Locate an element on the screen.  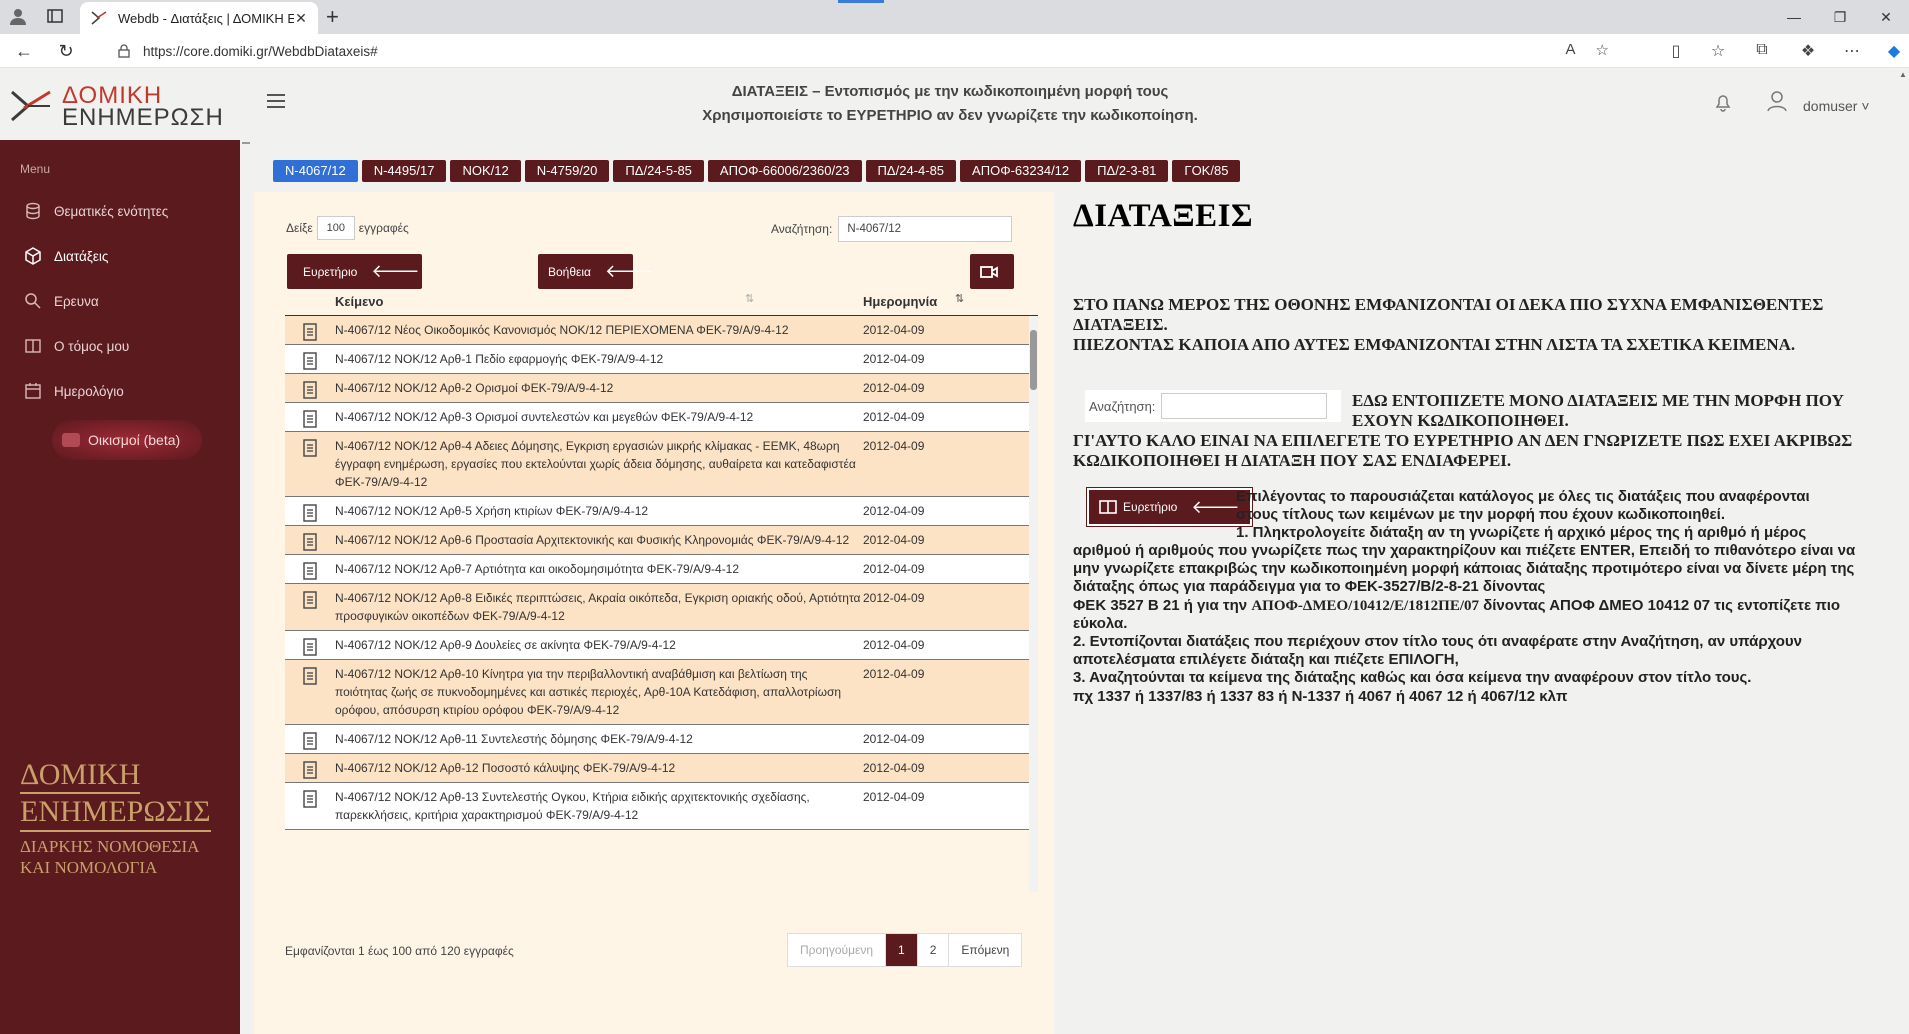
help-index-button: Ευρετήριο 🡐 is located at coordinates (1169, 507).